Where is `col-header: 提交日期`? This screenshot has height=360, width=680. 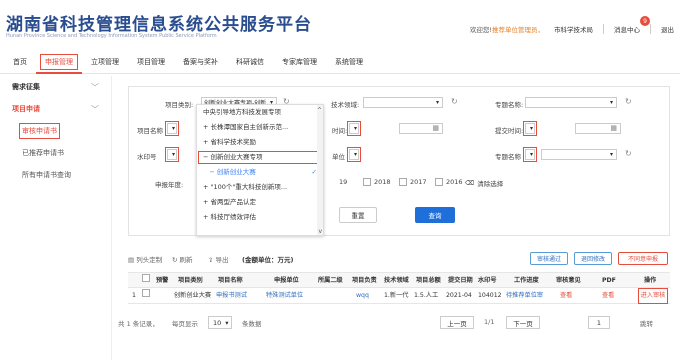
col-header: 提交日期 is located at coordinates (462, 281).